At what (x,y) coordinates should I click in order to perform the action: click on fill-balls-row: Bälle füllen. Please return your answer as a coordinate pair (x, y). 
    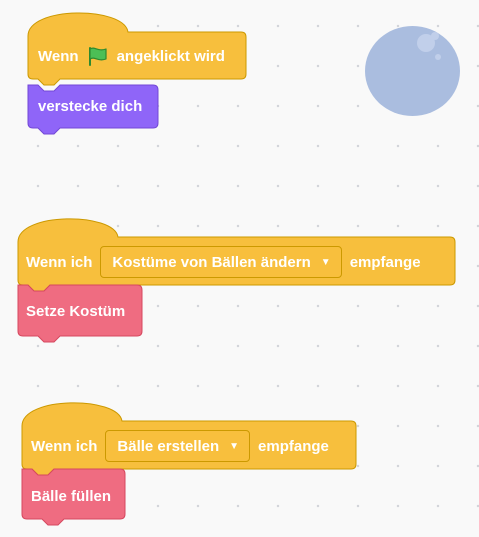
    Looking at the image, I should click on (71, 496).